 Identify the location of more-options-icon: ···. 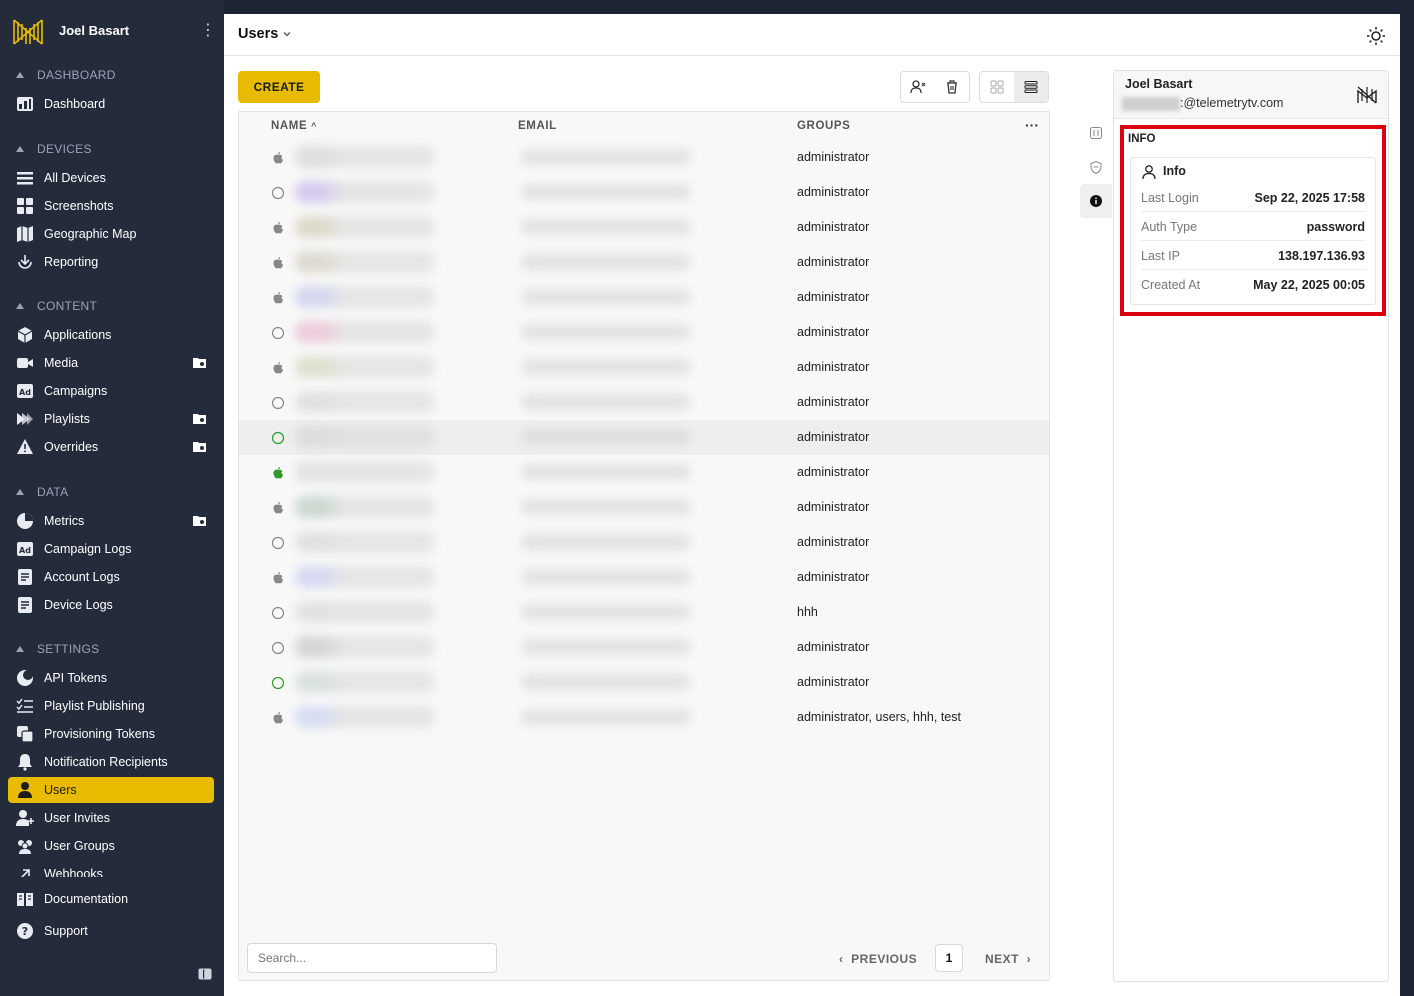
(1032, 125).